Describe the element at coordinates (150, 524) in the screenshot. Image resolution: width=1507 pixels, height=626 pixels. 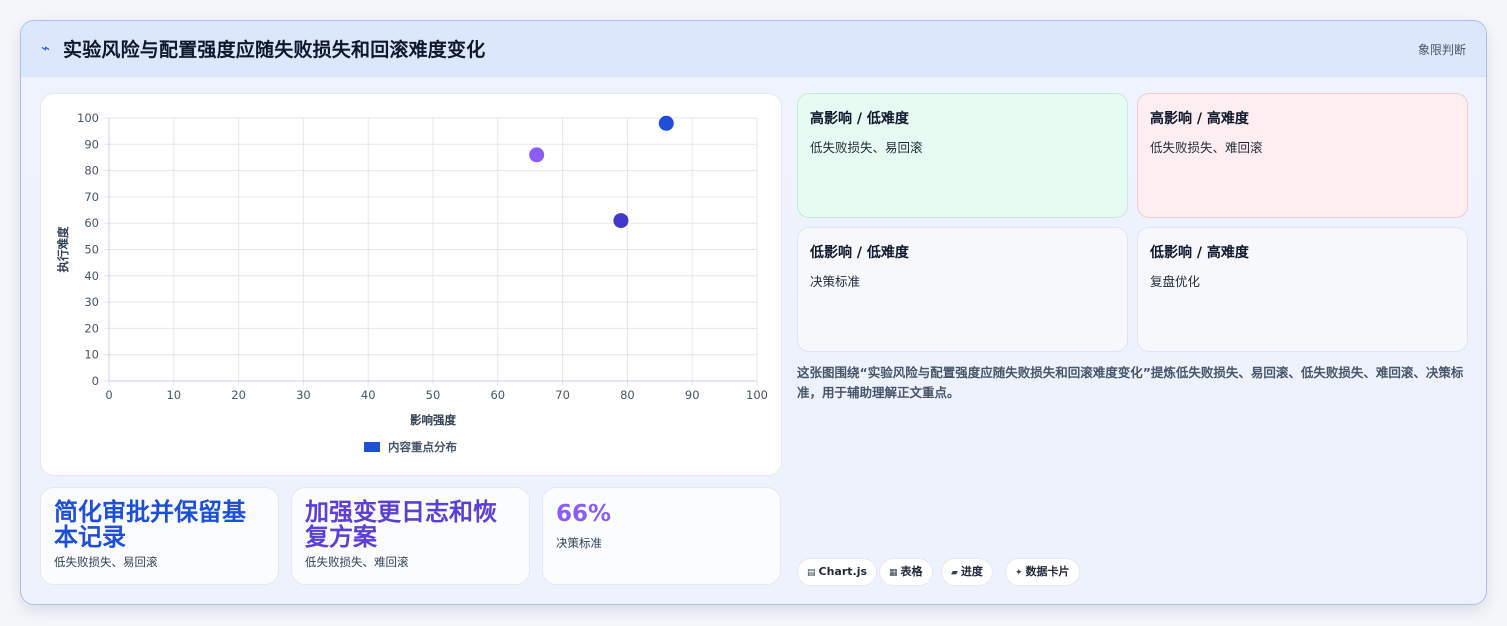
I see `stat-headline: 简化审批并保留基本记录` at that location.